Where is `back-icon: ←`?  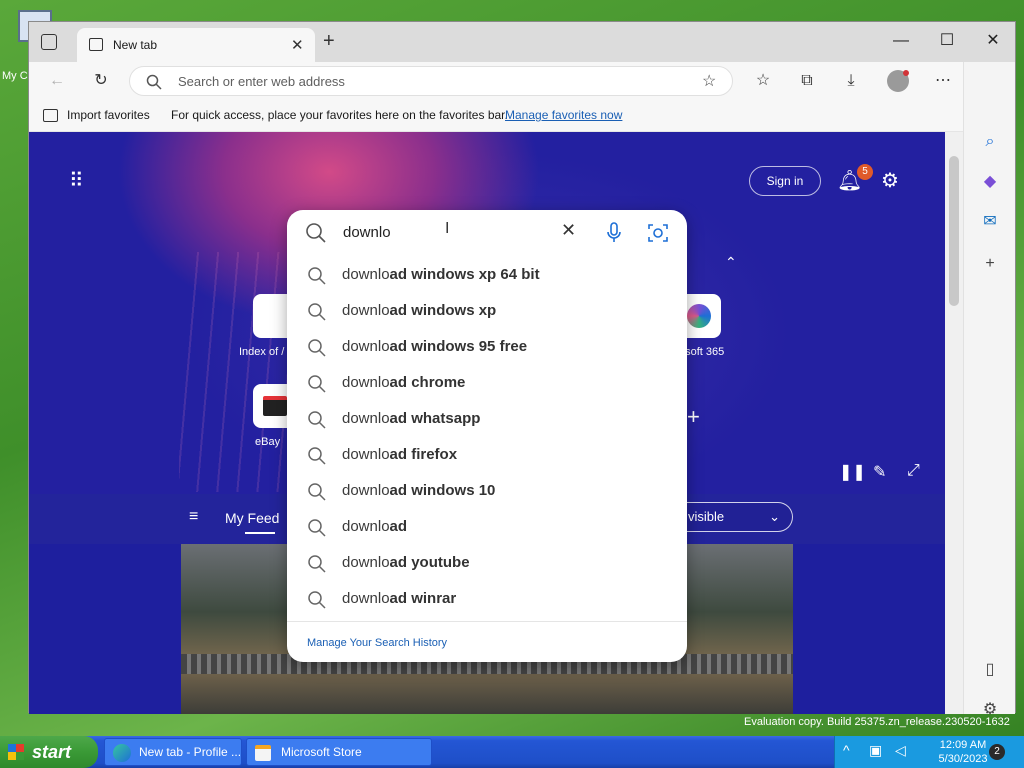
back-icon: ← is located at coordinates (57, 81).